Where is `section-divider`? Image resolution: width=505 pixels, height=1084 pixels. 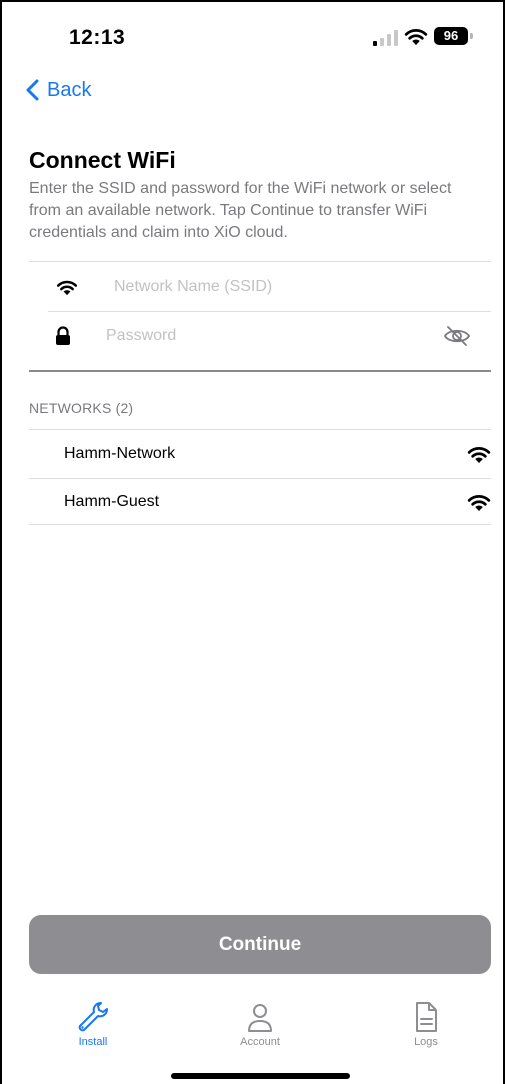 section-divider is located at coordinates (260, 371).